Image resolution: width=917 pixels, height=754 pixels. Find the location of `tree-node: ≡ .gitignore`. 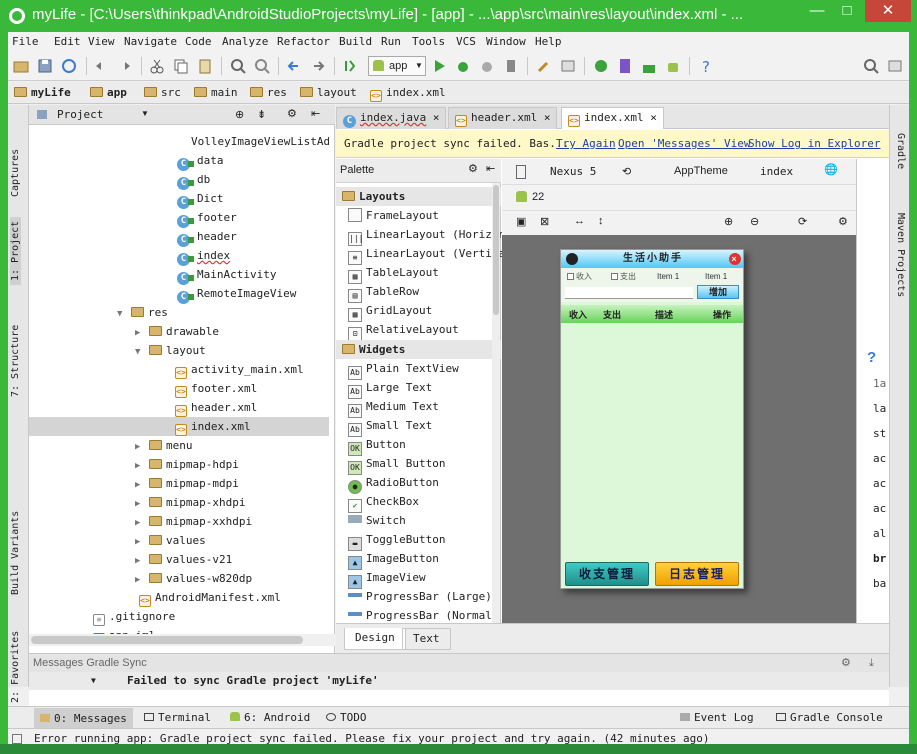

tree-node: ≡ .gitignore is located at coordinates (134, 616).